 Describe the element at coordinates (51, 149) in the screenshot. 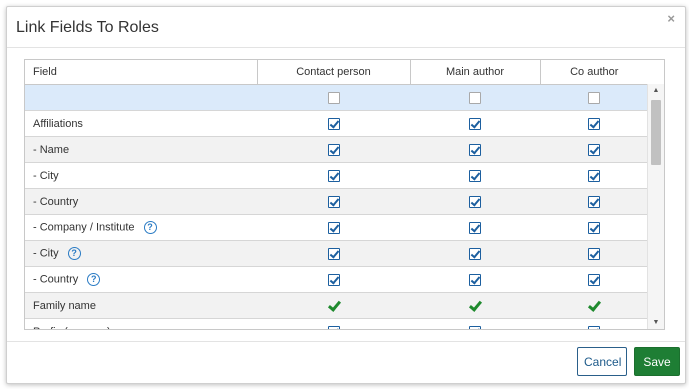

I see `field-label: - Name` at that location.